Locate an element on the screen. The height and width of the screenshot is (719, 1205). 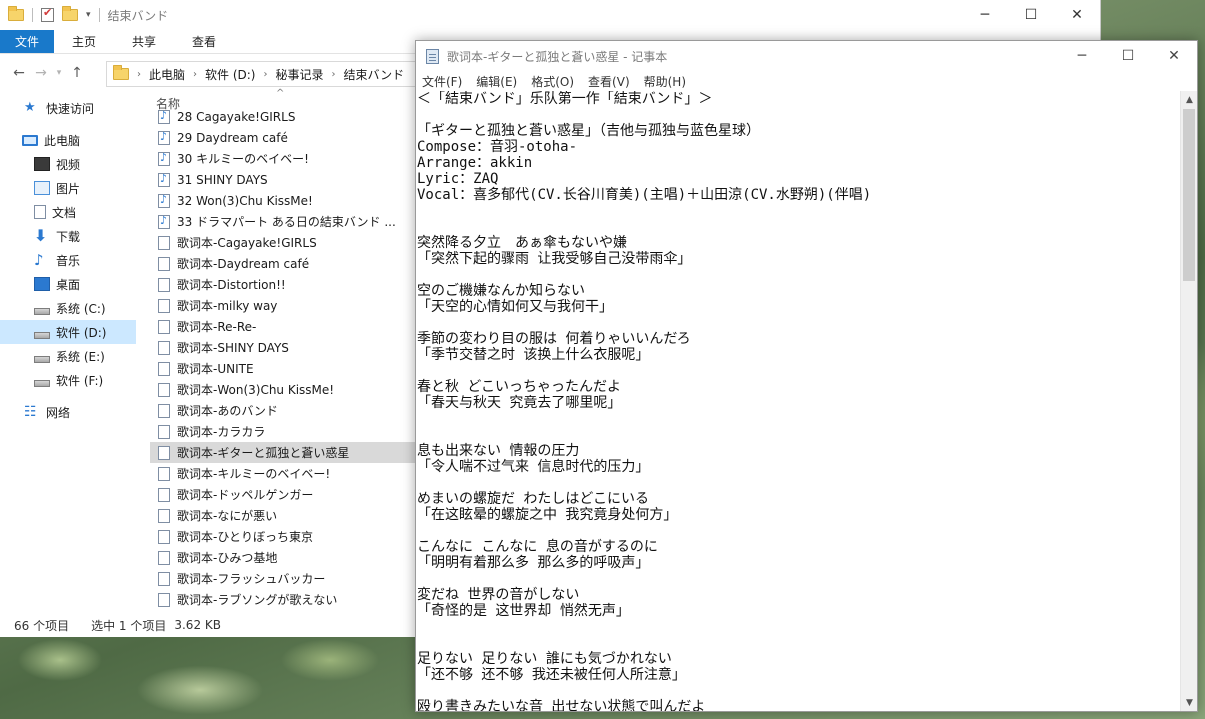
ribbon-tab-home: 主页 is located at coordinates (84, 41).